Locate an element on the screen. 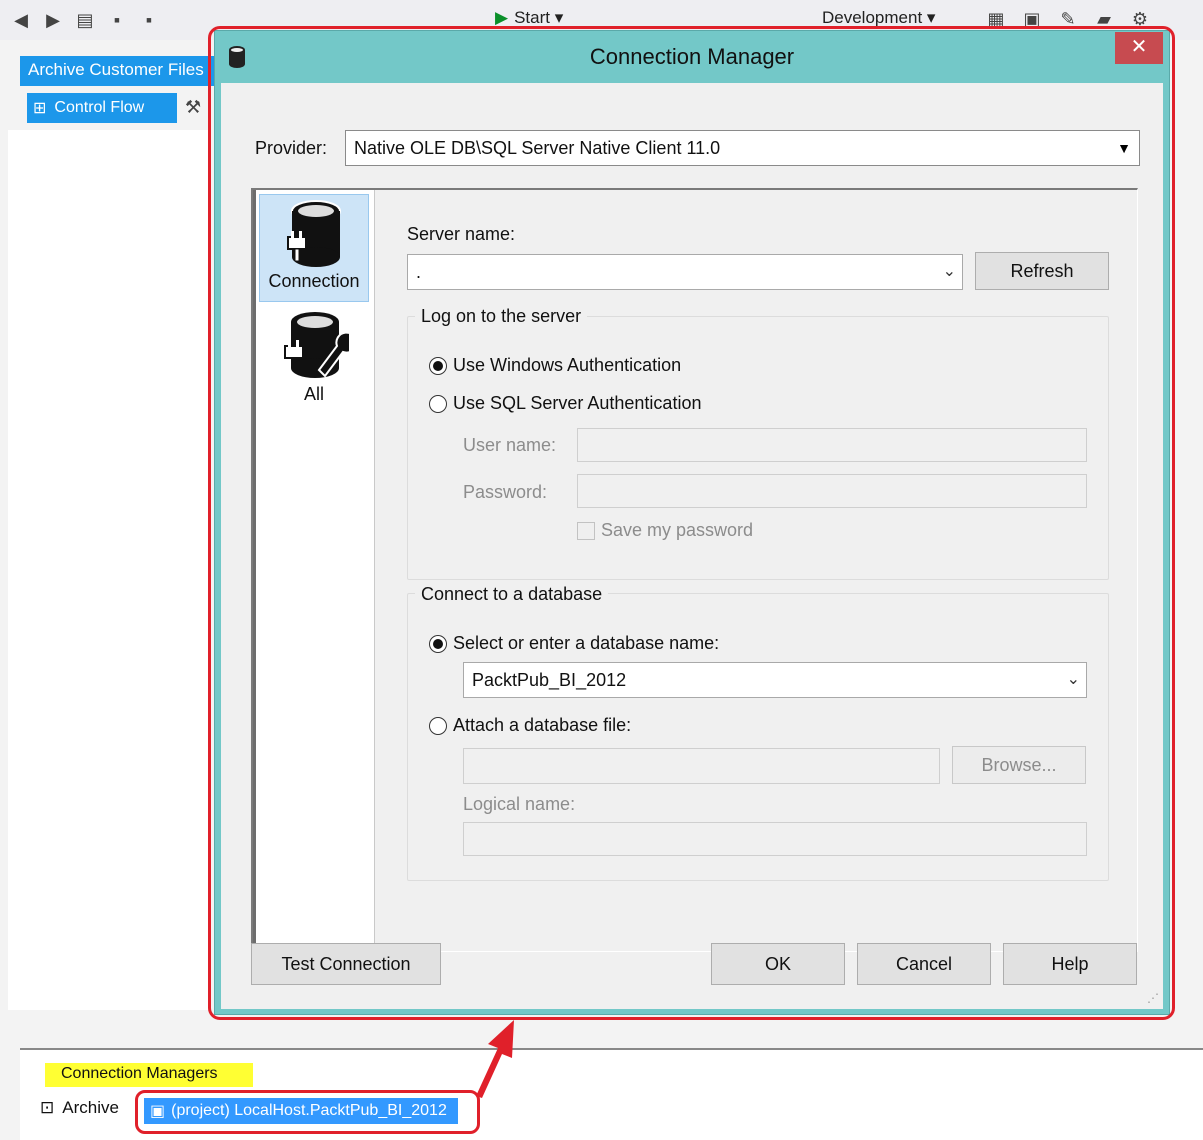  database-plug-icon is located at coordinates (314, 233).